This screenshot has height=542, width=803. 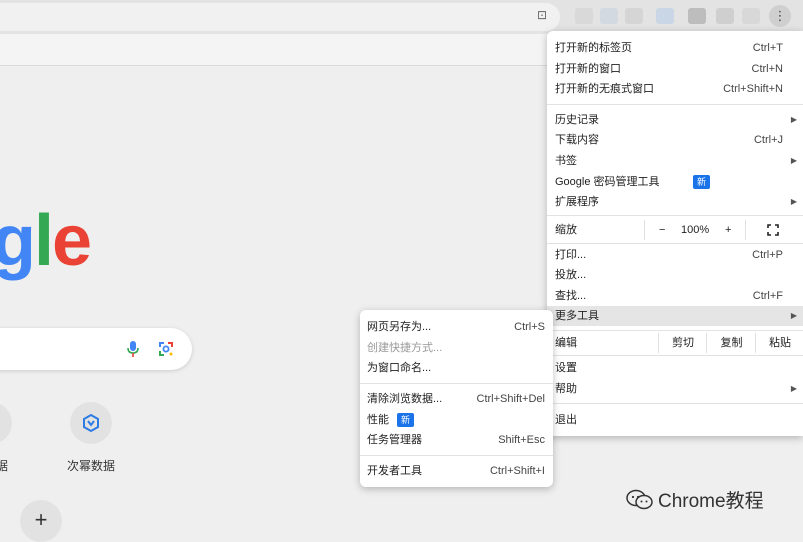 I want to click on submenu-item-clear-browsing-data: 清除浏览数据... Ctrl+Shift+Del, so click(x=456, y=399).